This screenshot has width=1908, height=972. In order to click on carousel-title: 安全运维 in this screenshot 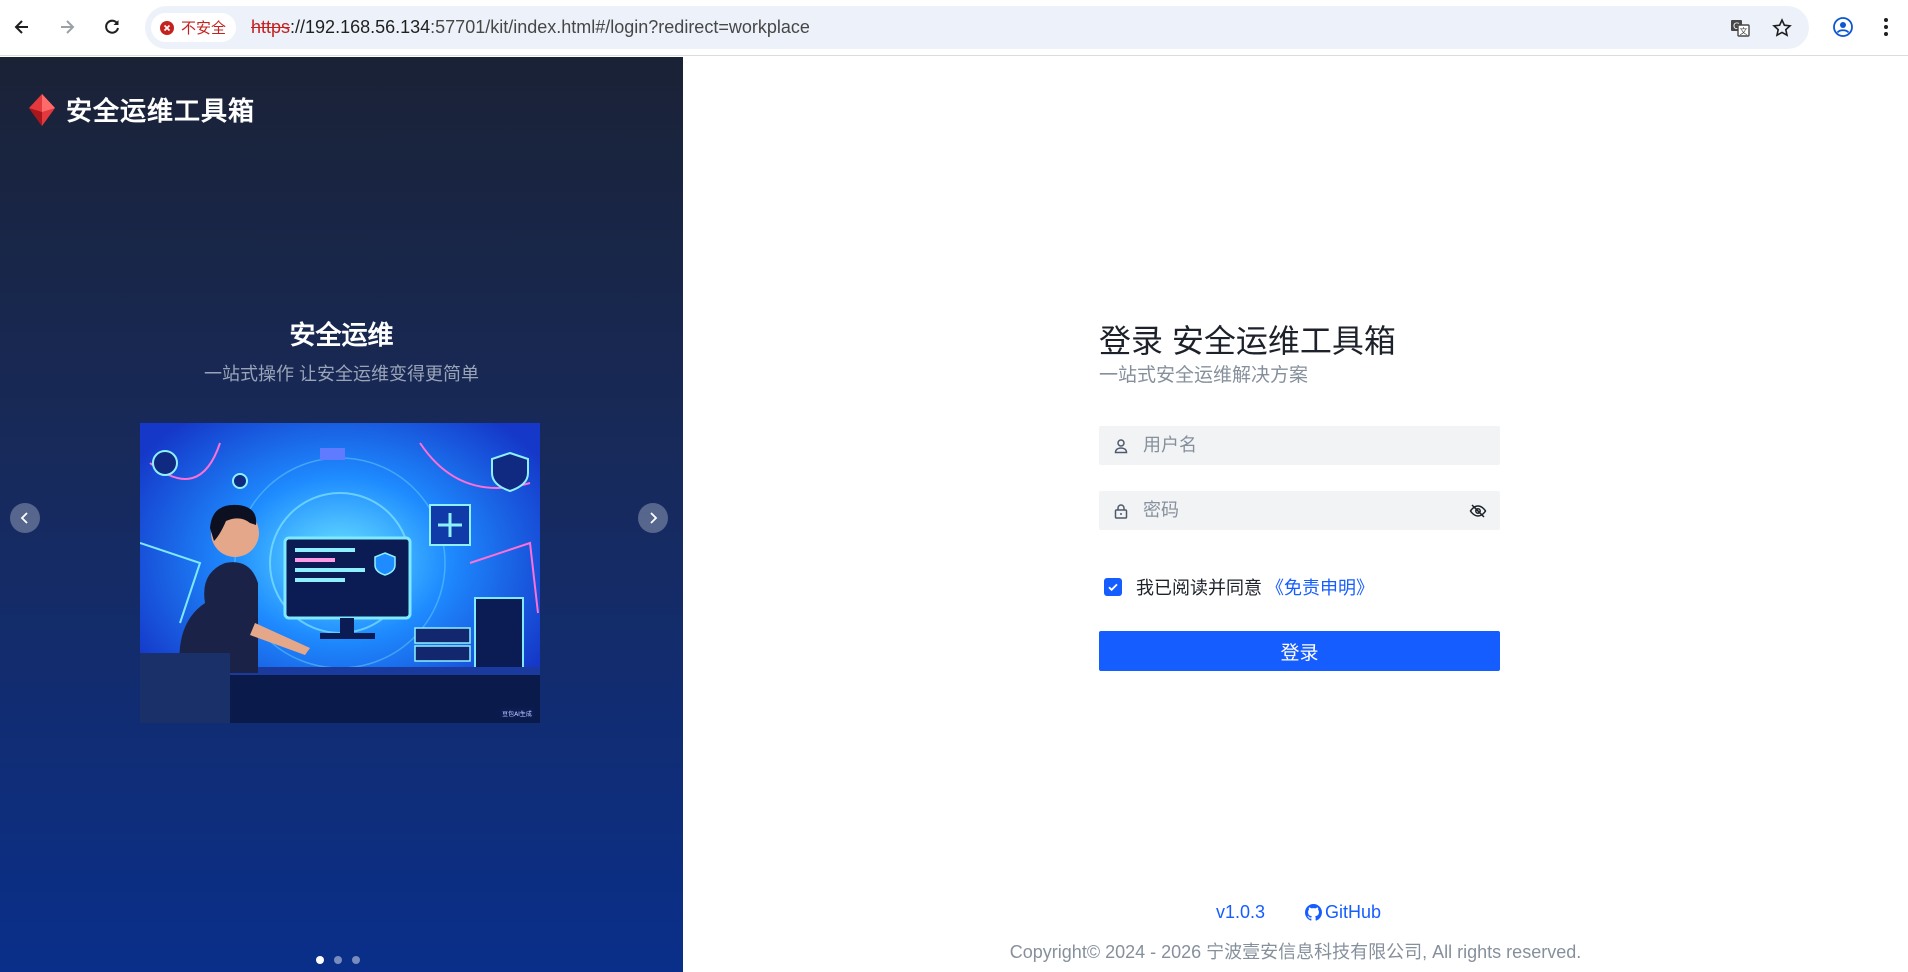, I will do `click(341, 335)`.